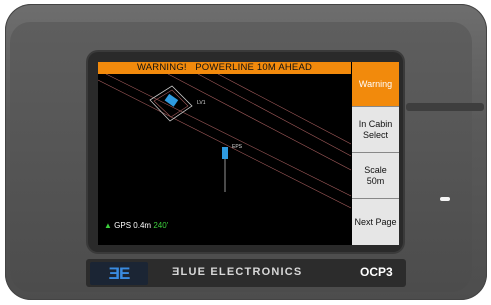 The height and width of the screenshot is (305, 491). I want to click on scale-button: Scale 50m, so click(375, 176).